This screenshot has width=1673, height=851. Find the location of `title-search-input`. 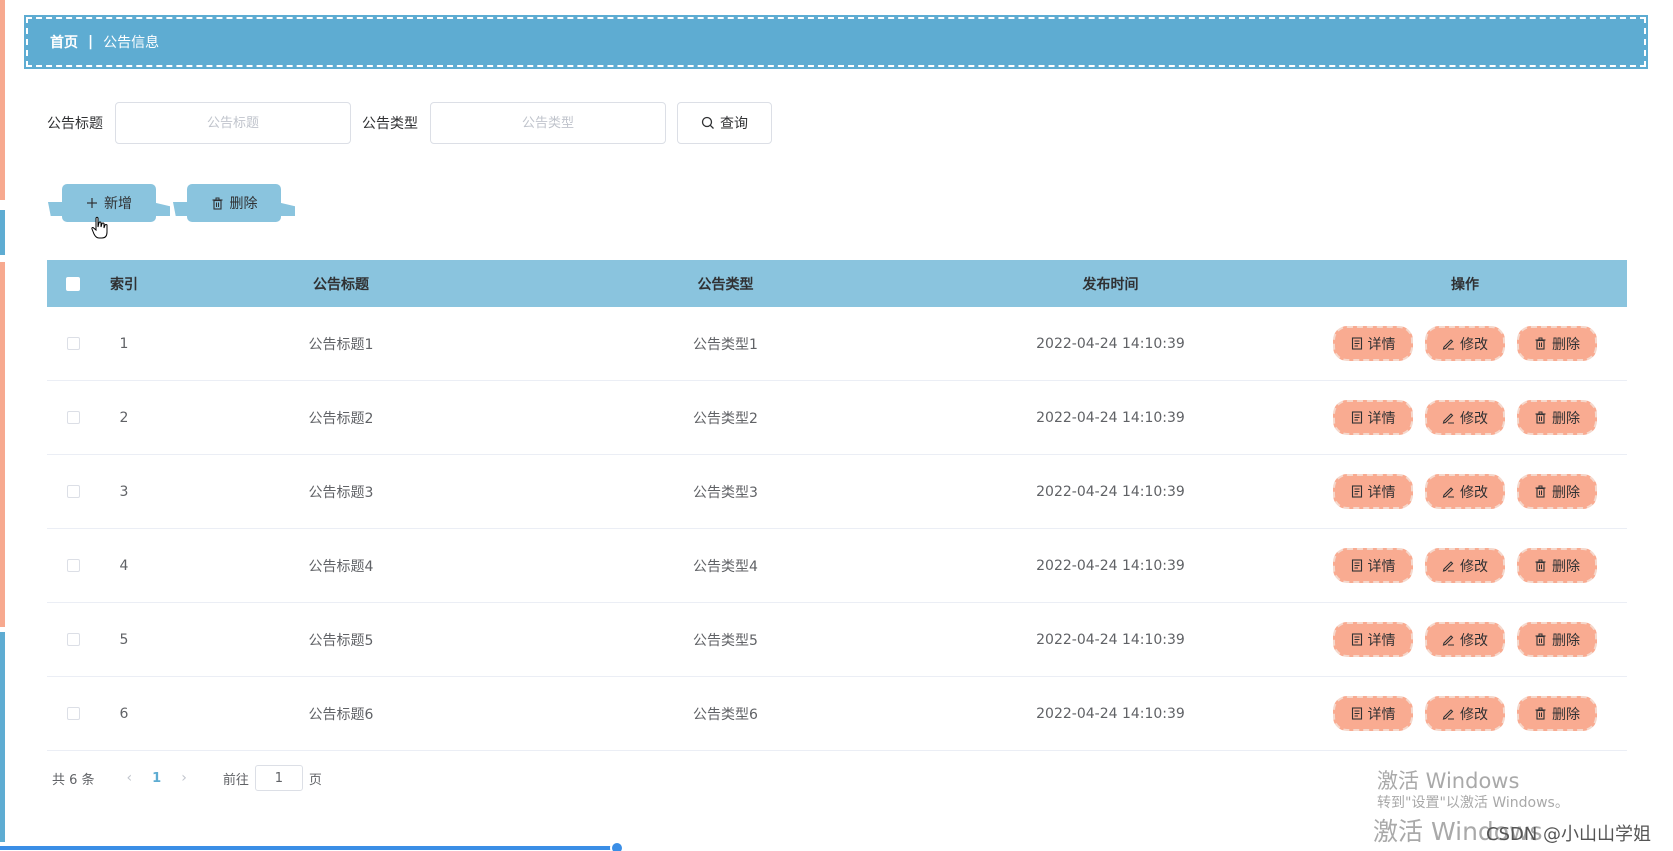

title-search-input is located at coordinates (233, 123).